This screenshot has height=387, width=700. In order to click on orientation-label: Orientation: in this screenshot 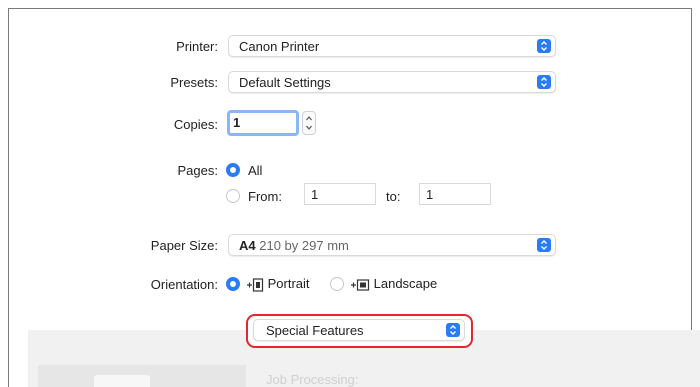, I will do `click(184, 284)`.